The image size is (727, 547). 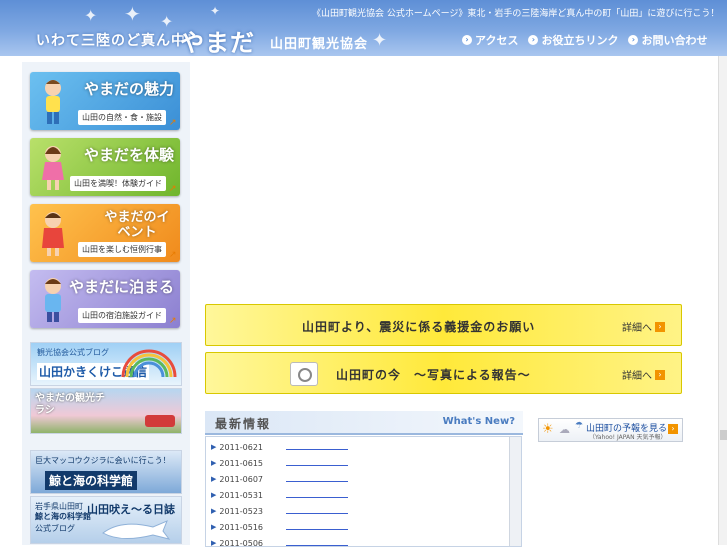 I want to click on menu-miryoku: やまだの魅力 山田の自然・食・施設 ↗, so click(x=105, y=101).